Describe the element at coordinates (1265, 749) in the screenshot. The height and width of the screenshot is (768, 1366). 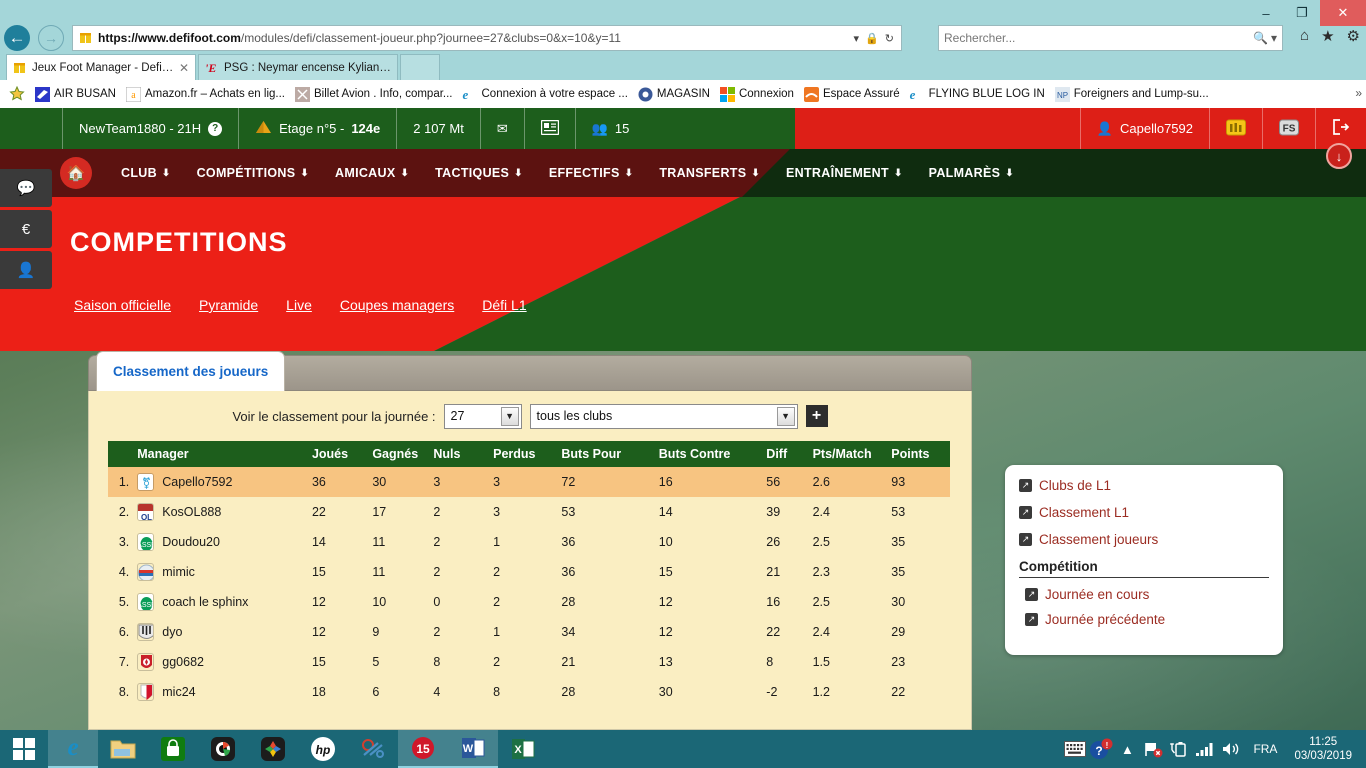
I see `language-indicator: FRA` at that location.